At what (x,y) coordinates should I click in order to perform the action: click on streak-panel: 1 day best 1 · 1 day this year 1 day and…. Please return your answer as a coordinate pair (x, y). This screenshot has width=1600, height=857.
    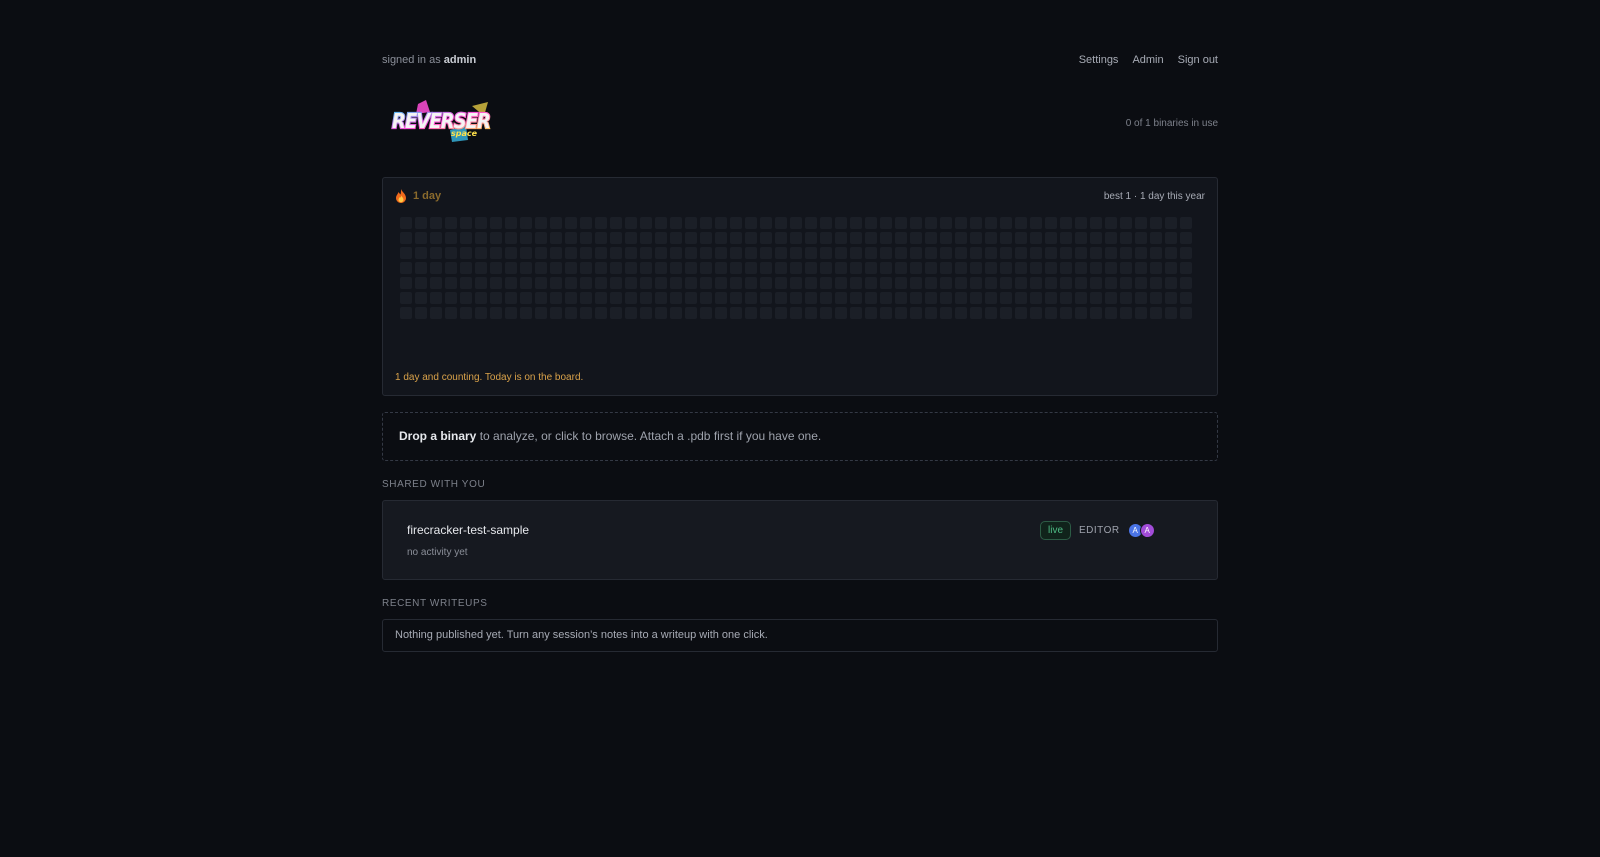
    Looking at the image, I should click on (800, 286).